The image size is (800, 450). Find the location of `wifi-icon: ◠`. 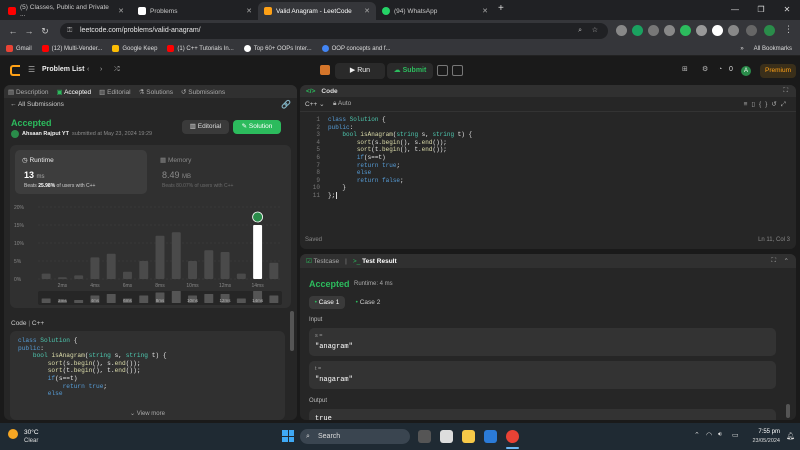

wifi-icon: ◠ is located at coordinates (709, 435).